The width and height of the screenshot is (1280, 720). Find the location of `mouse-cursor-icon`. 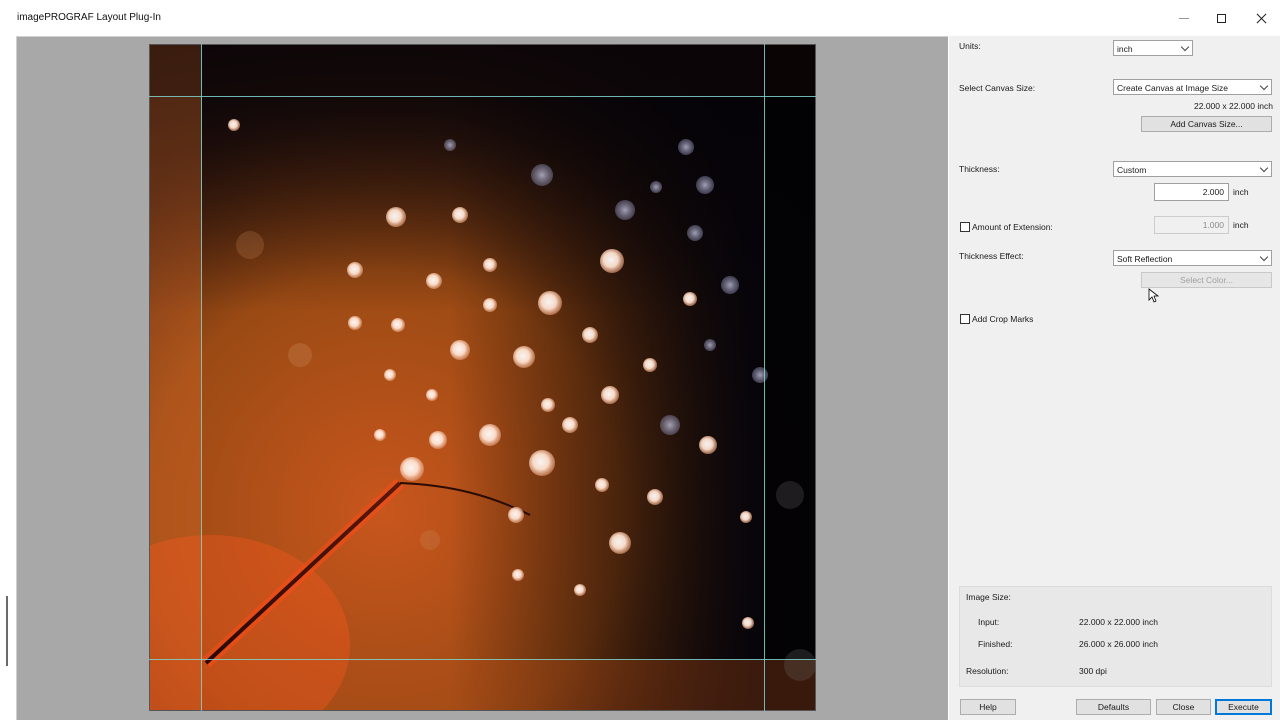

mouse-cursor-icon is located at coordinates (1154, 295).